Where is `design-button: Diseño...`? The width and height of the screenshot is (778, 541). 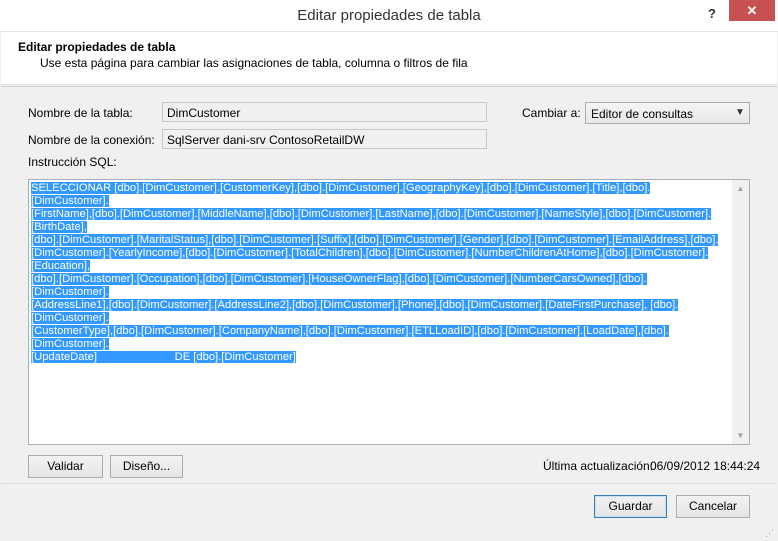
design-button: Diseño... is located at coordinates (146, 466).